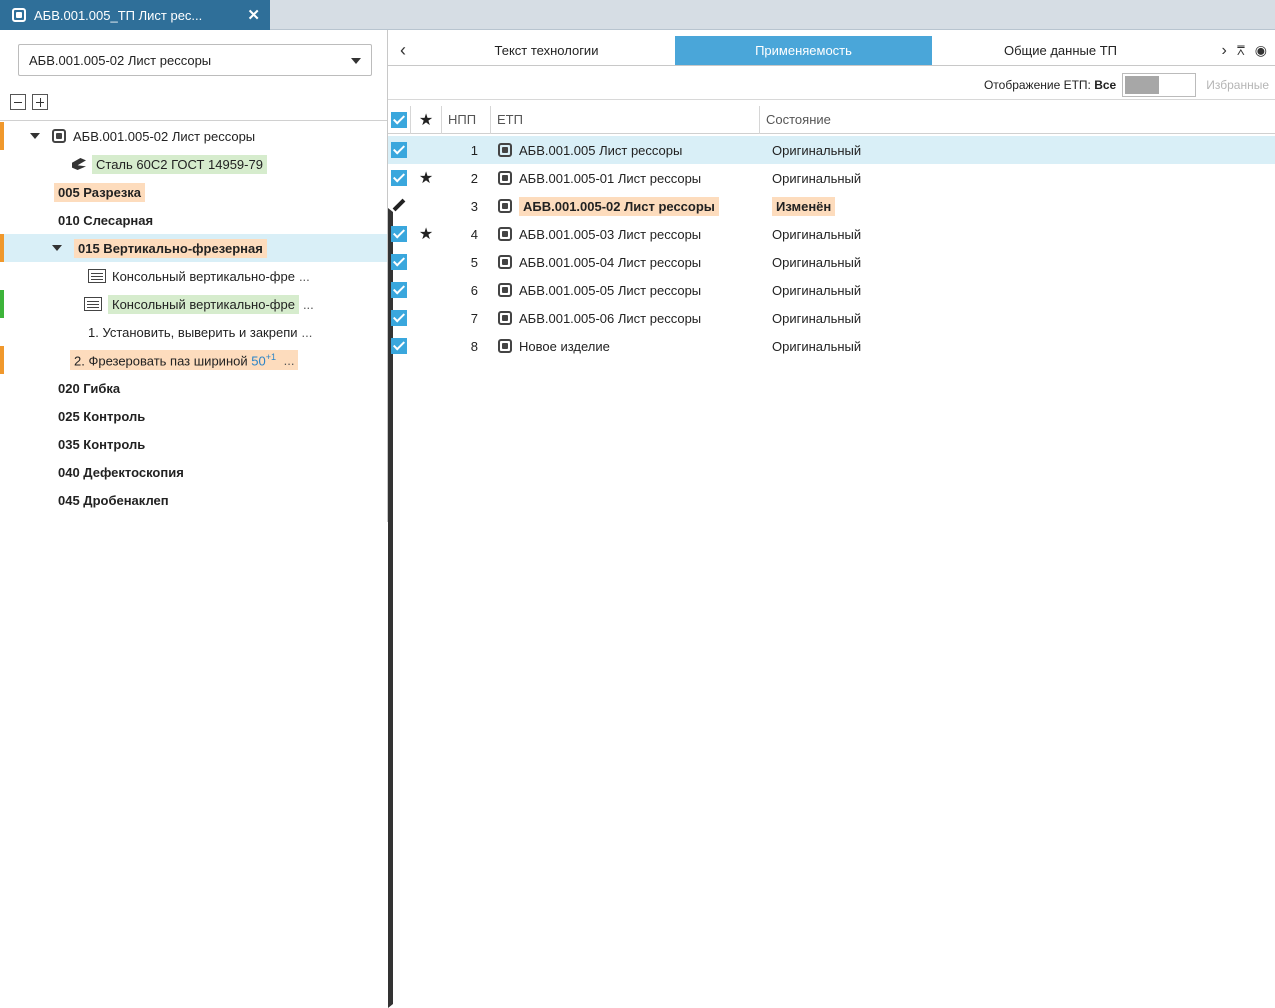 The image size is (1275, 1008). I want to click on collapse-all-icon, so click(18, 102).